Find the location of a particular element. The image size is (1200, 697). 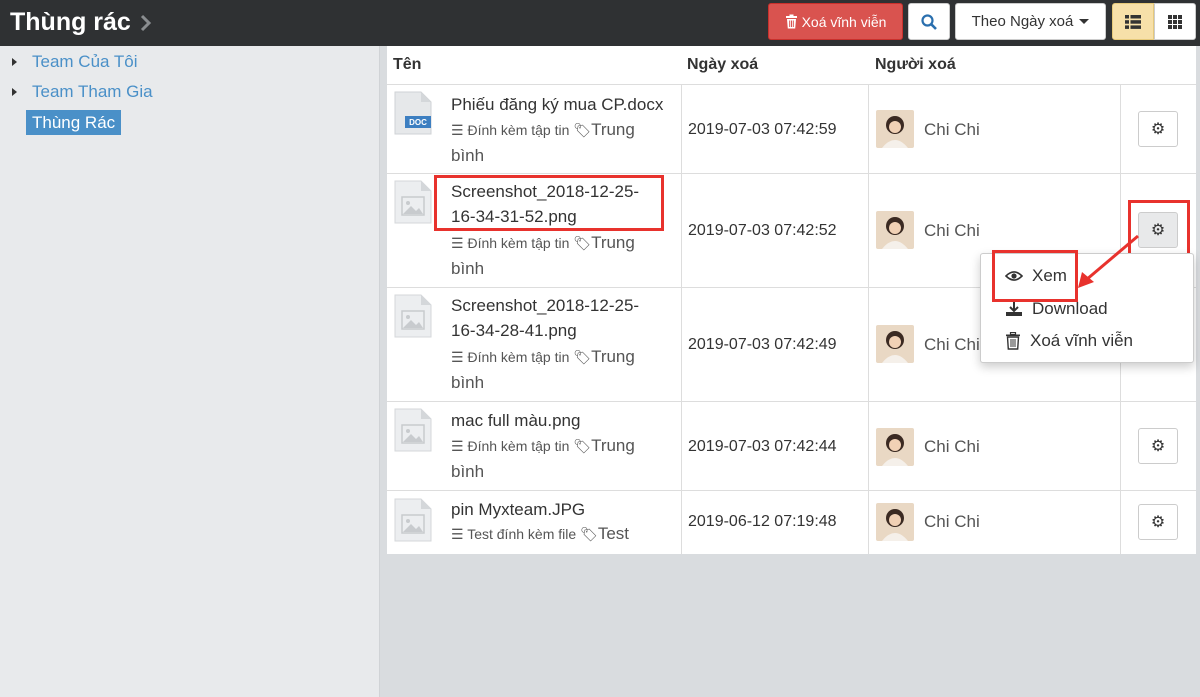

top-bar: Thùng rác Xoá vĩnh viễn Theo Ngày xoá is located at coordinates (600, 23).